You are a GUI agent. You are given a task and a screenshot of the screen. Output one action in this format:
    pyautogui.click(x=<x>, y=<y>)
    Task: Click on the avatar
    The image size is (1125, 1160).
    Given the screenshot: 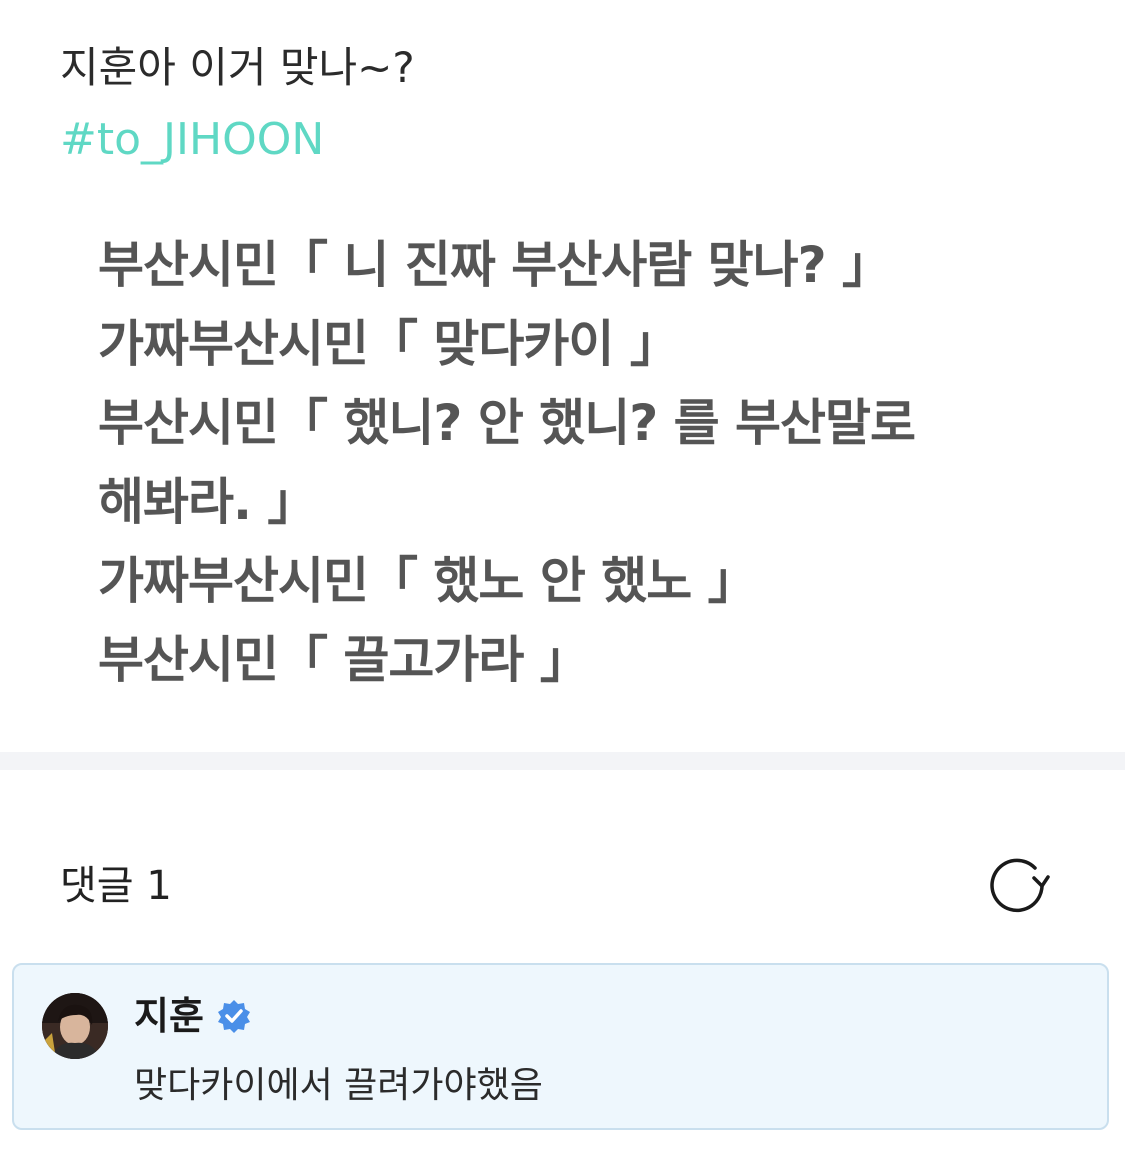 What is the action you would take?
    pyautogui.click(x=75, y=1026)
    